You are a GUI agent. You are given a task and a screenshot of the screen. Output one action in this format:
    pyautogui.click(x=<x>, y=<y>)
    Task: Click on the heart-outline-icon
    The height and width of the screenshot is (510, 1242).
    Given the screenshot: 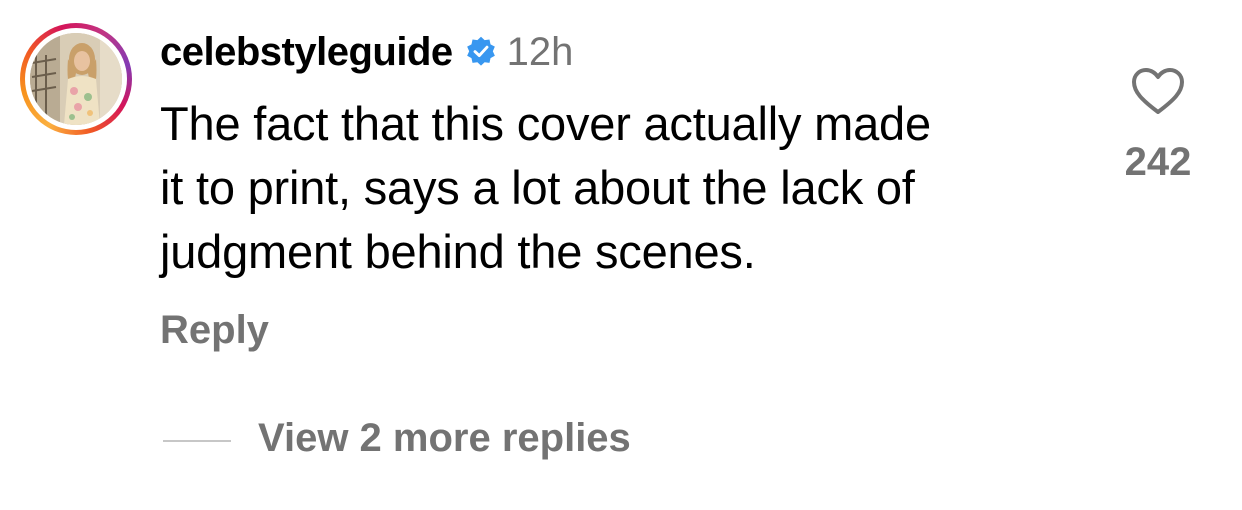 What is the action you would take?
    pyautogui.click(x=1158, y=91)
    